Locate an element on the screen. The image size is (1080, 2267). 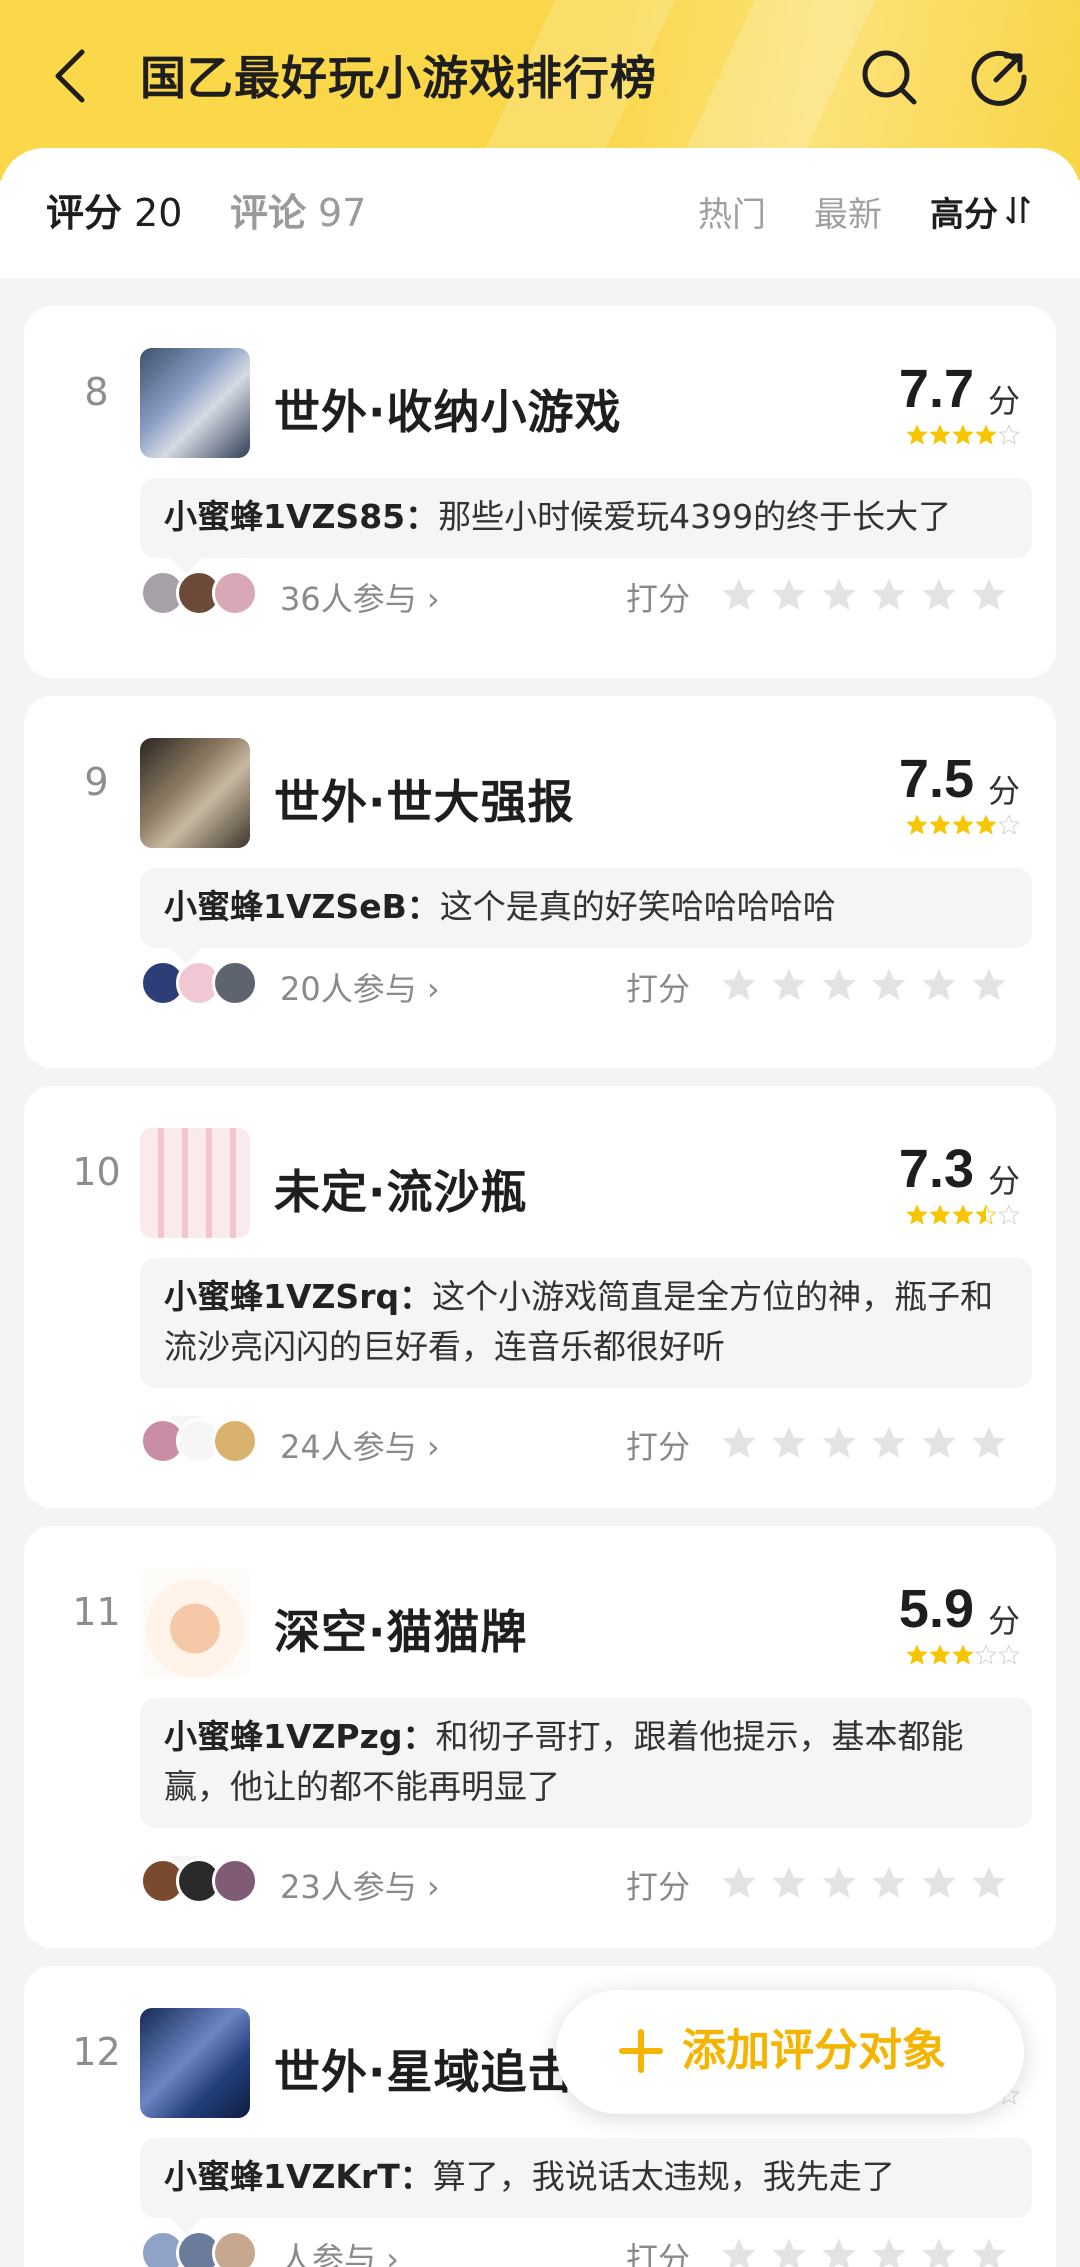
search-button is located at coordinates (890, 78).